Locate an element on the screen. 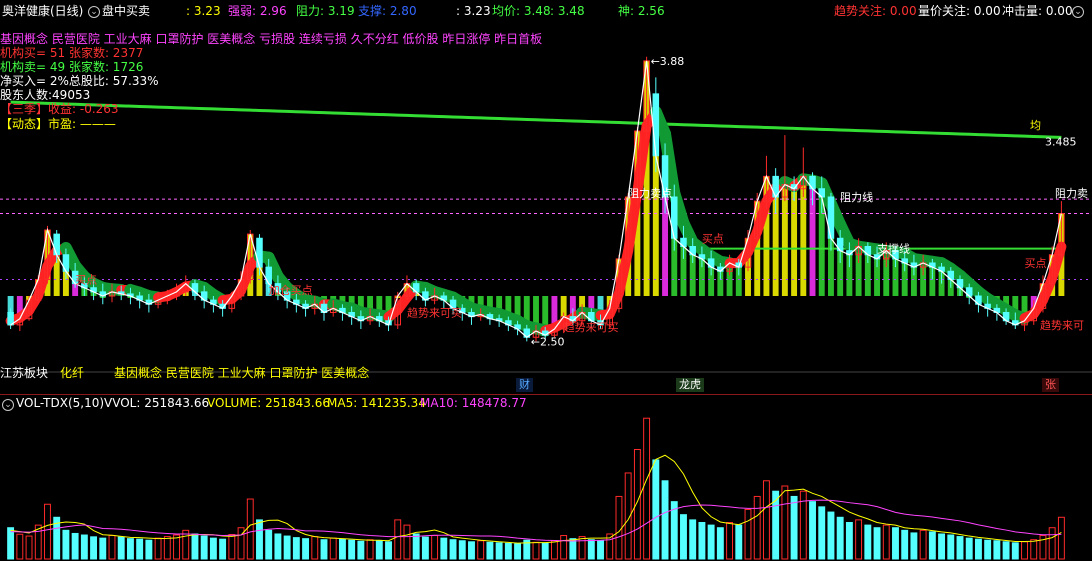 This screenshot has width=1092, height=561. institution-buy-line: 机构买= 51 张家数: 2377 is located at coordinates (72, 53).